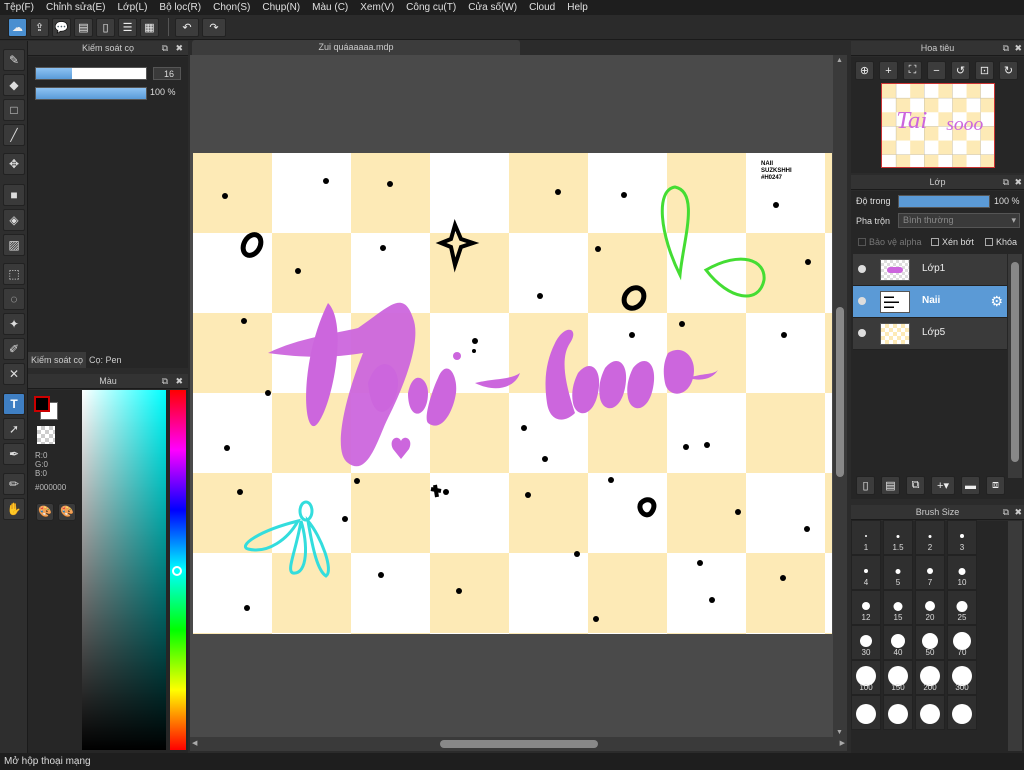 This screenshot has width=1024, height=770. I want to click on lasso-icon: ◌, so click(14, 299).